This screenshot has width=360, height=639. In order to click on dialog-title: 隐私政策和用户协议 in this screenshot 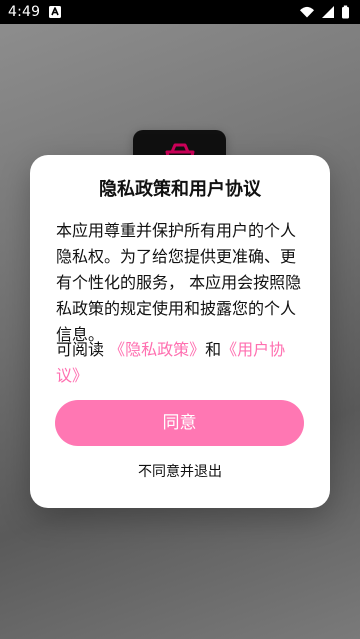, I will do `click(180, 189)`.